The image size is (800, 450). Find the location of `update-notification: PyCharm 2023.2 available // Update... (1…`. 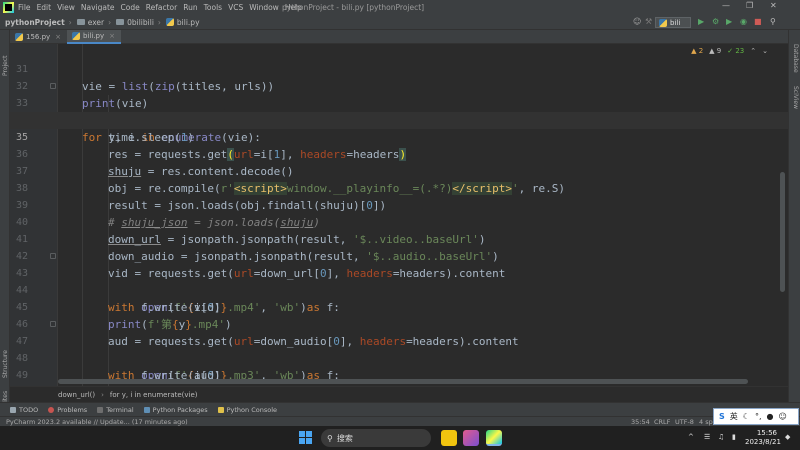

update-notification: PyCharm 2023.2 available // Update... (1… is located at coordinates (97, 422).